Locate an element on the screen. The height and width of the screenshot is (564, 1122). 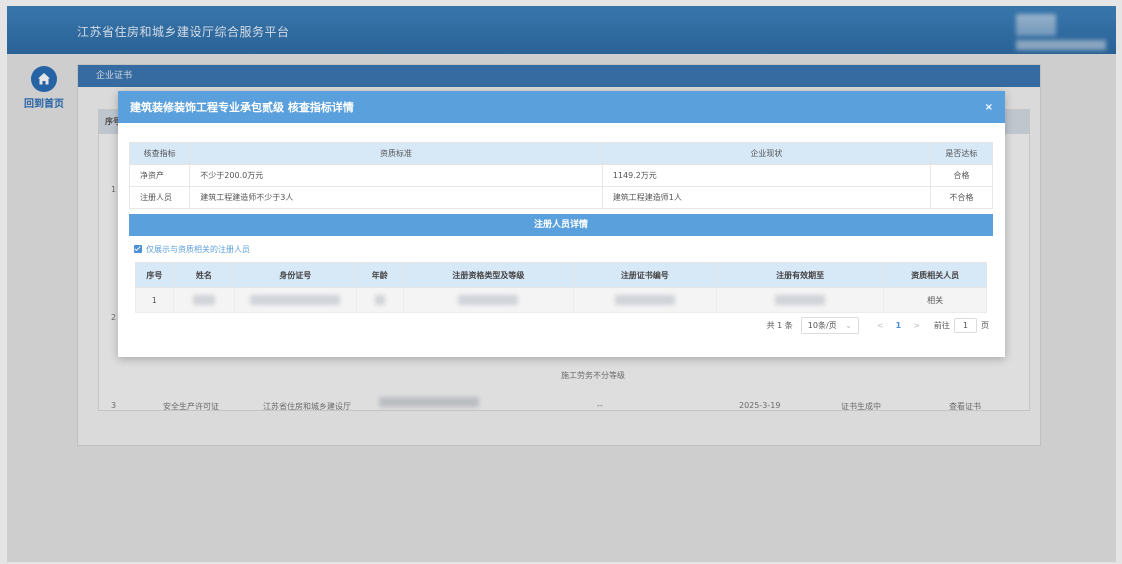
filter-checkbox-label: 仅展示与资质相关的注册人员 is located at coordinates (198, 249).